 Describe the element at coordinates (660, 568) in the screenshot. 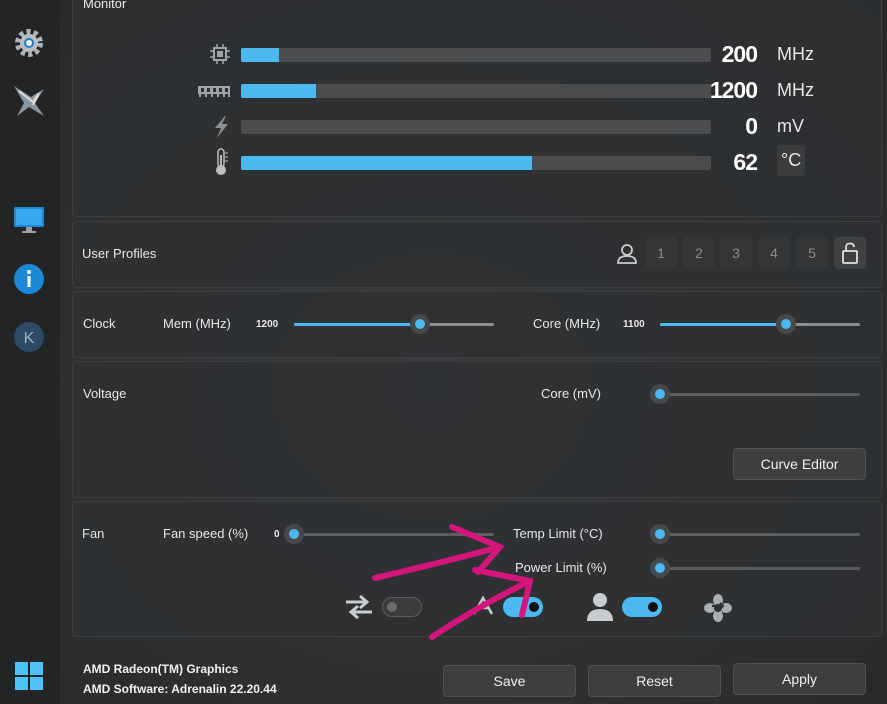

I see `power-limit-slider-thumb` at that location.